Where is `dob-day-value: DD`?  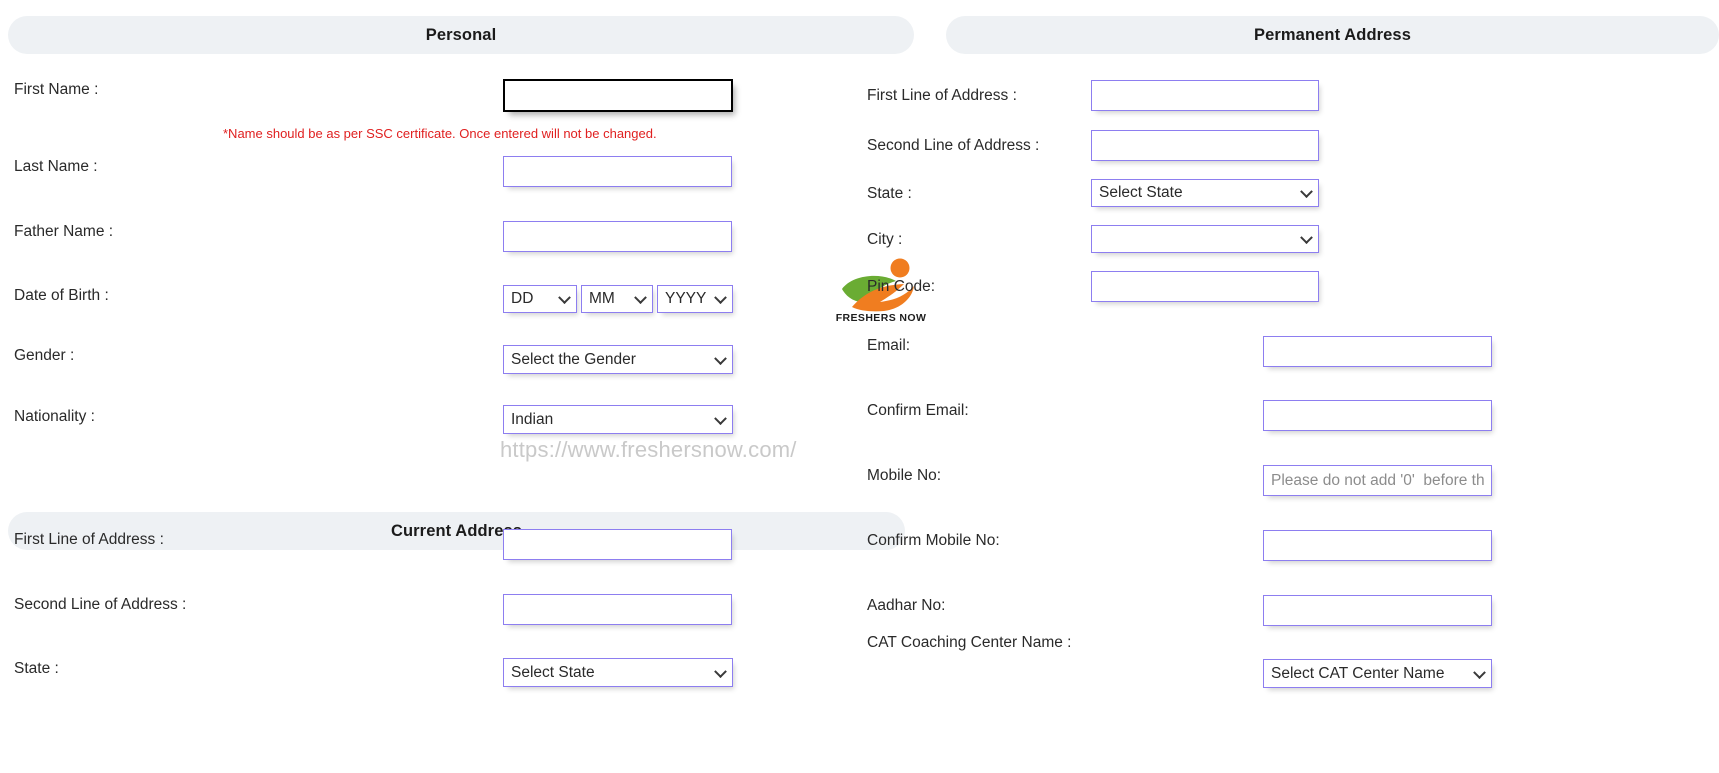 dob-day-value: DD is located at coordinates (522, 298).